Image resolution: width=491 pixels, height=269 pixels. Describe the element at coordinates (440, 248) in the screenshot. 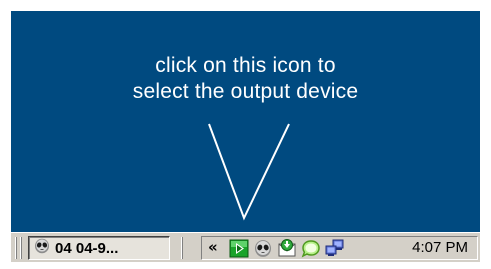

I see `clock: 4:07 PM` at that location.